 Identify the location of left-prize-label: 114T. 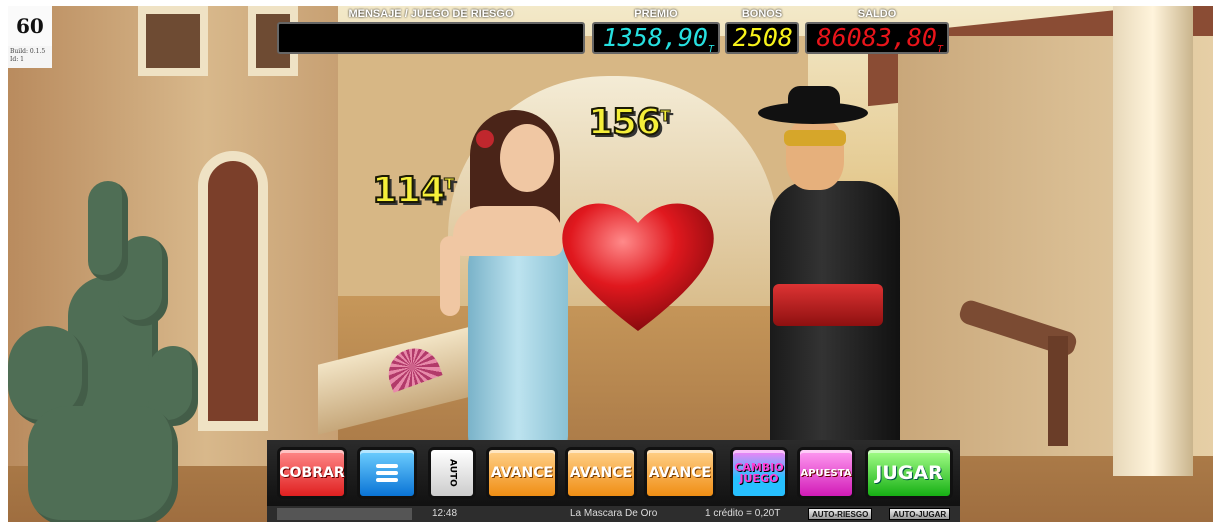
(413, 190).